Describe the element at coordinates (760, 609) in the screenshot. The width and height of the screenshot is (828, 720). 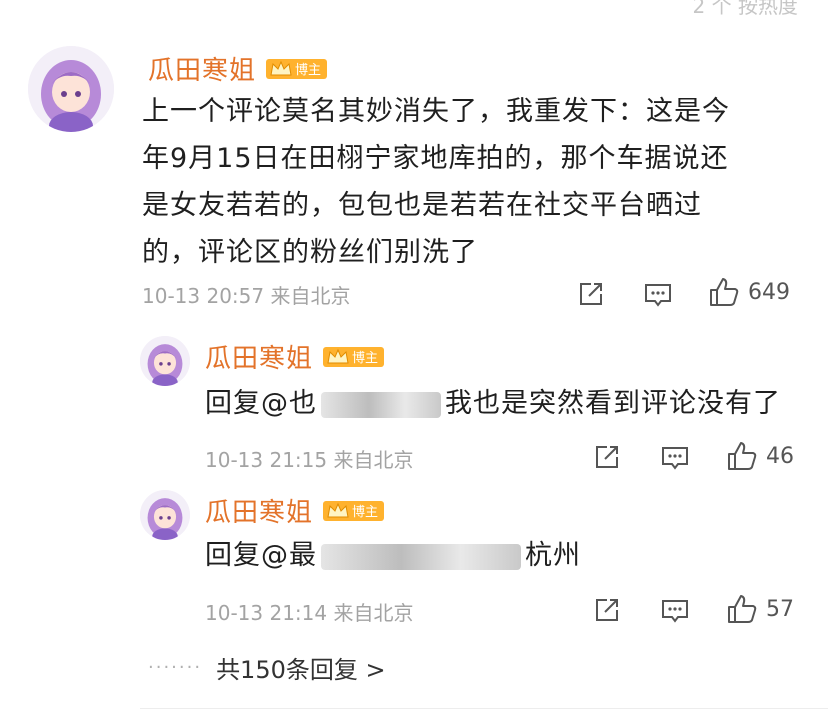
I see `like-button: 57` at that location.